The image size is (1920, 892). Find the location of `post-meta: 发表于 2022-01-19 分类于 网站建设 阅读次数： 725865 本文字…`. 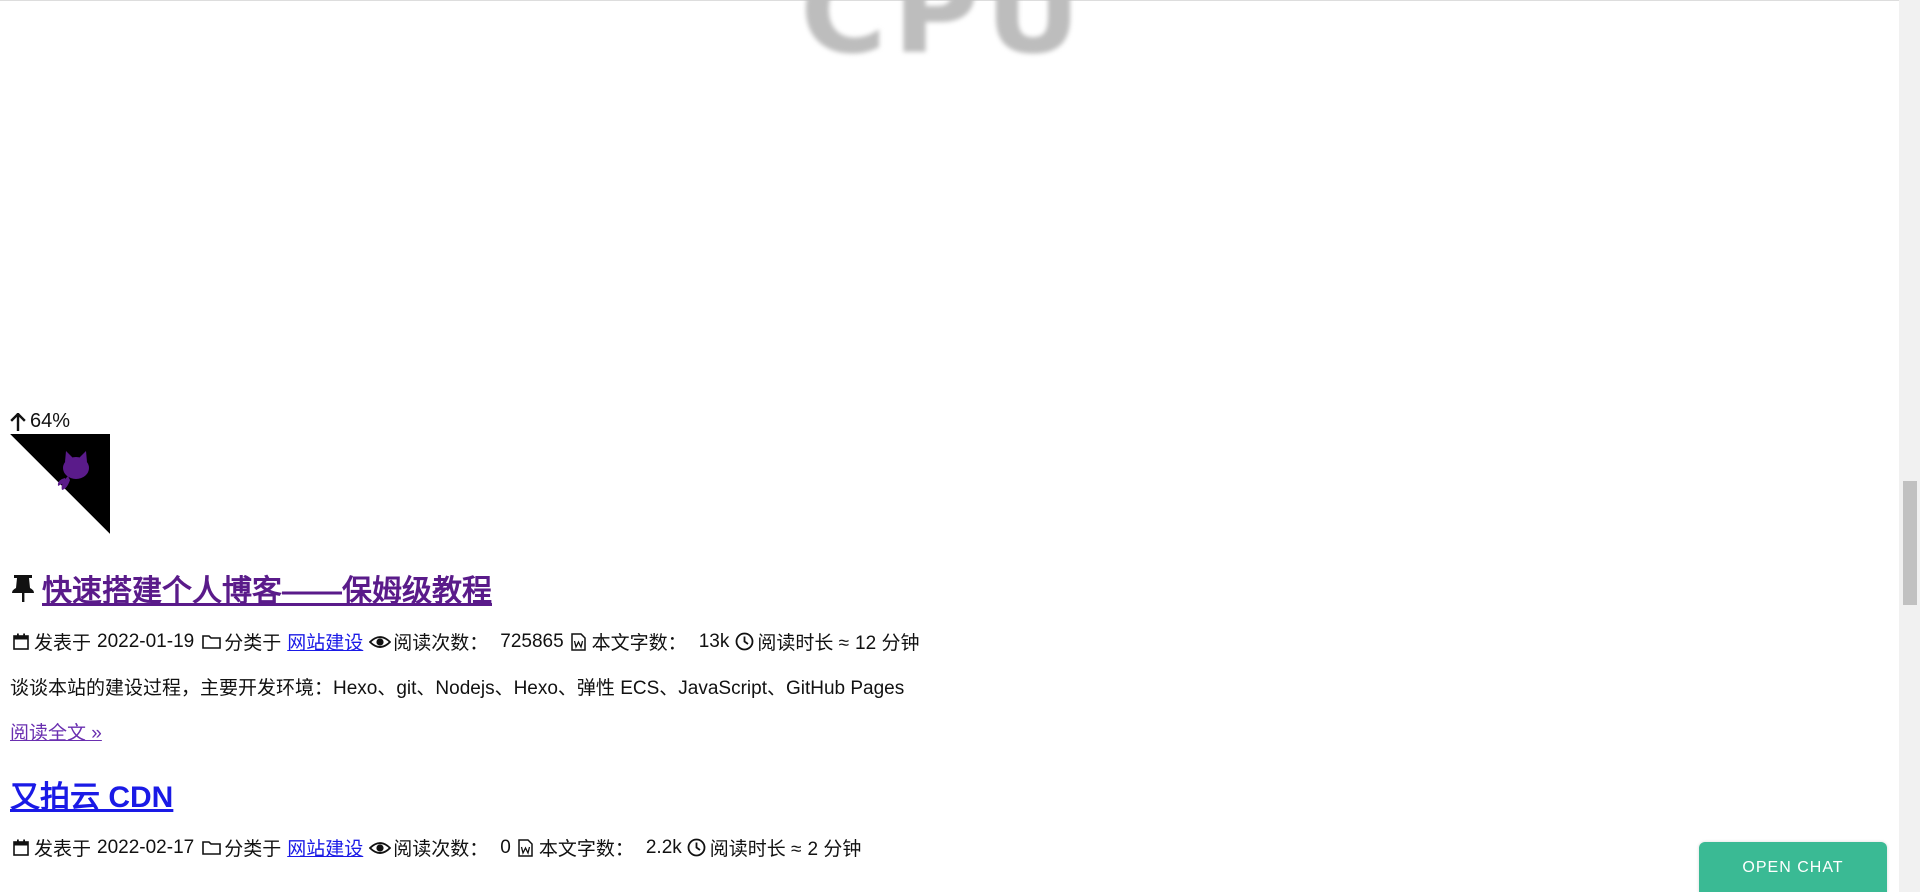

post-meta: 发表于 2022-01-19 分类于 网站建设 阅读次数： 725865 本文字… is located at coordinates (940, 641).